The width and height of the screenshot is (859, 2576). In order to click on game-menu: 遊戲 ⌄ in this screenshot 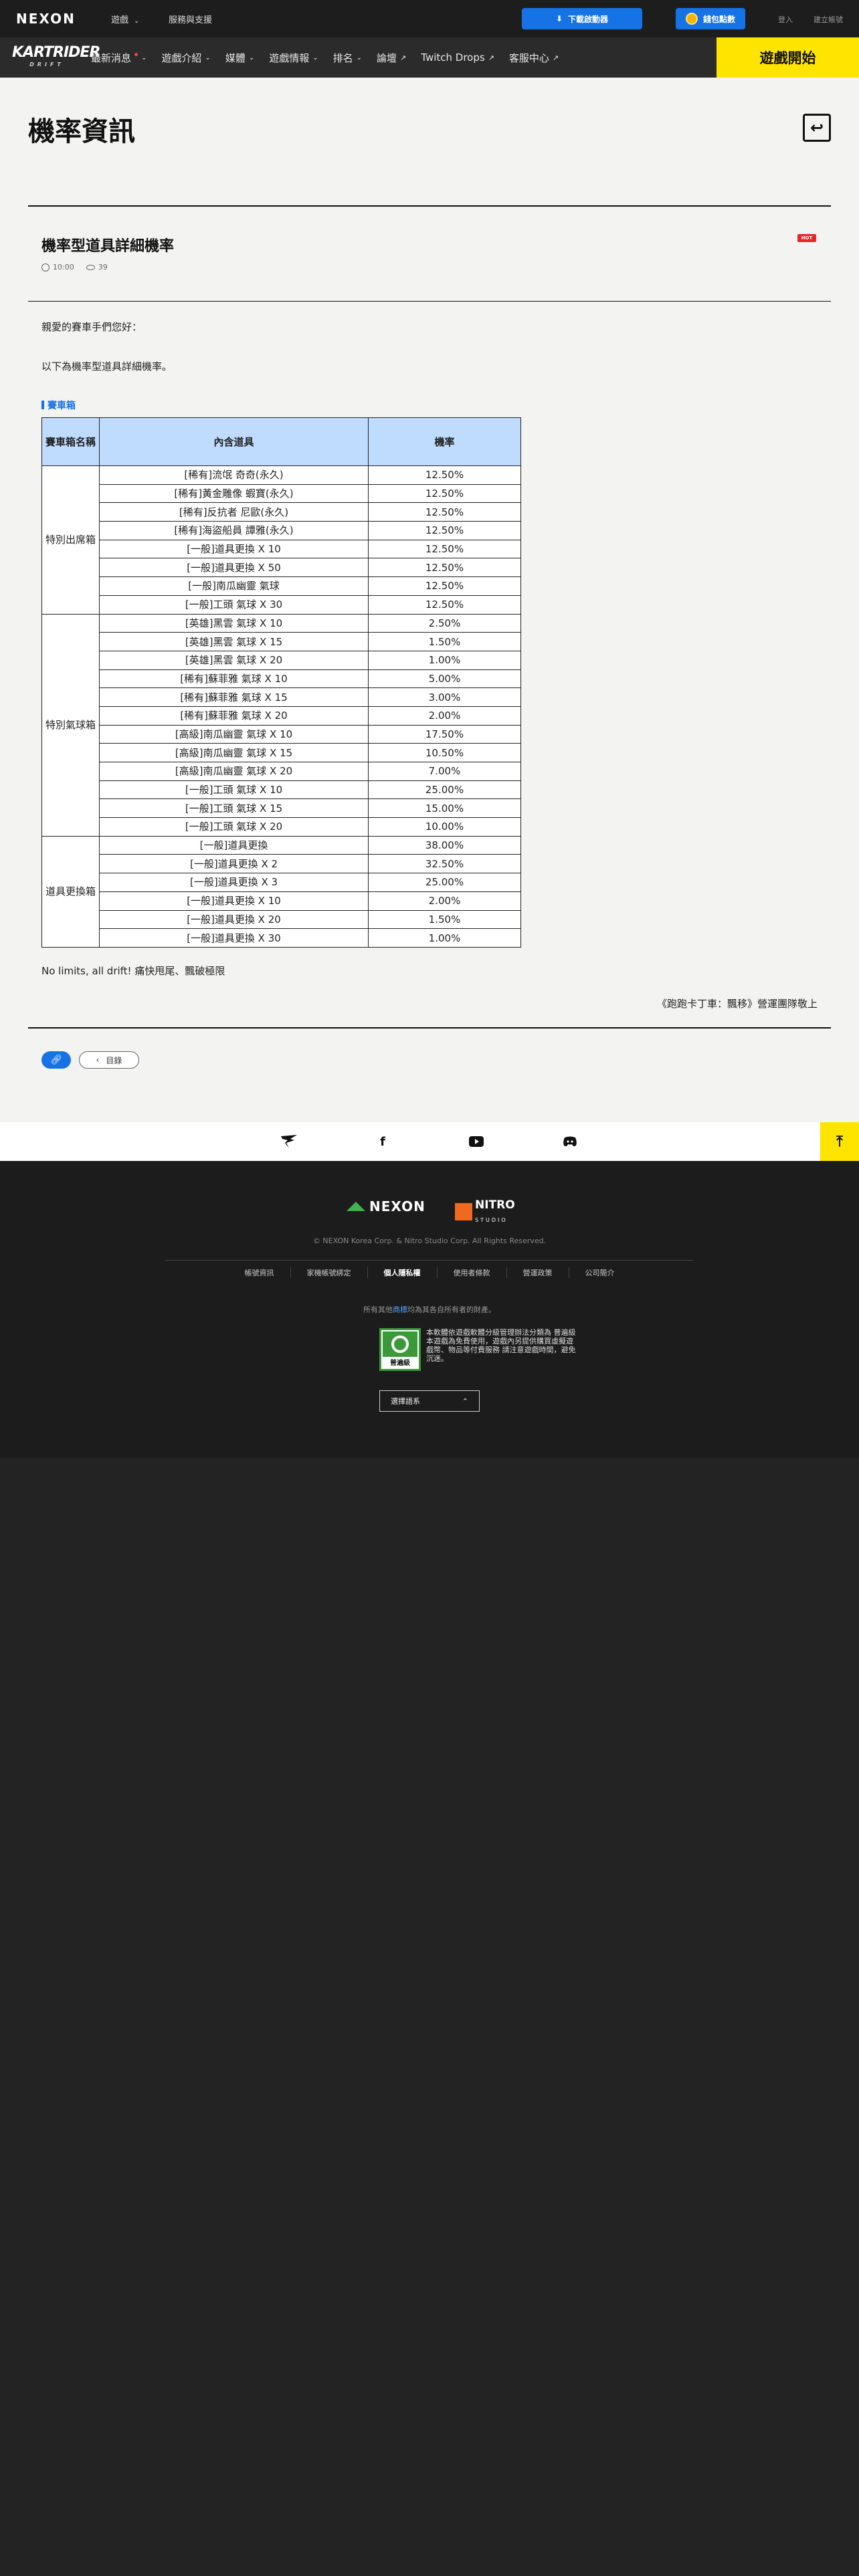, I will do `click(125, 19)`.